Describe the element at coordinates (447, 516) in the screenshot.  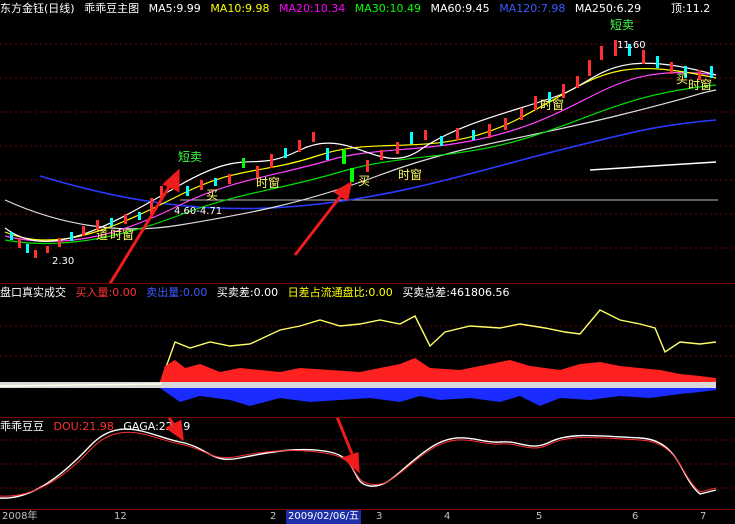
I see `date-label-4: 4` at that location.